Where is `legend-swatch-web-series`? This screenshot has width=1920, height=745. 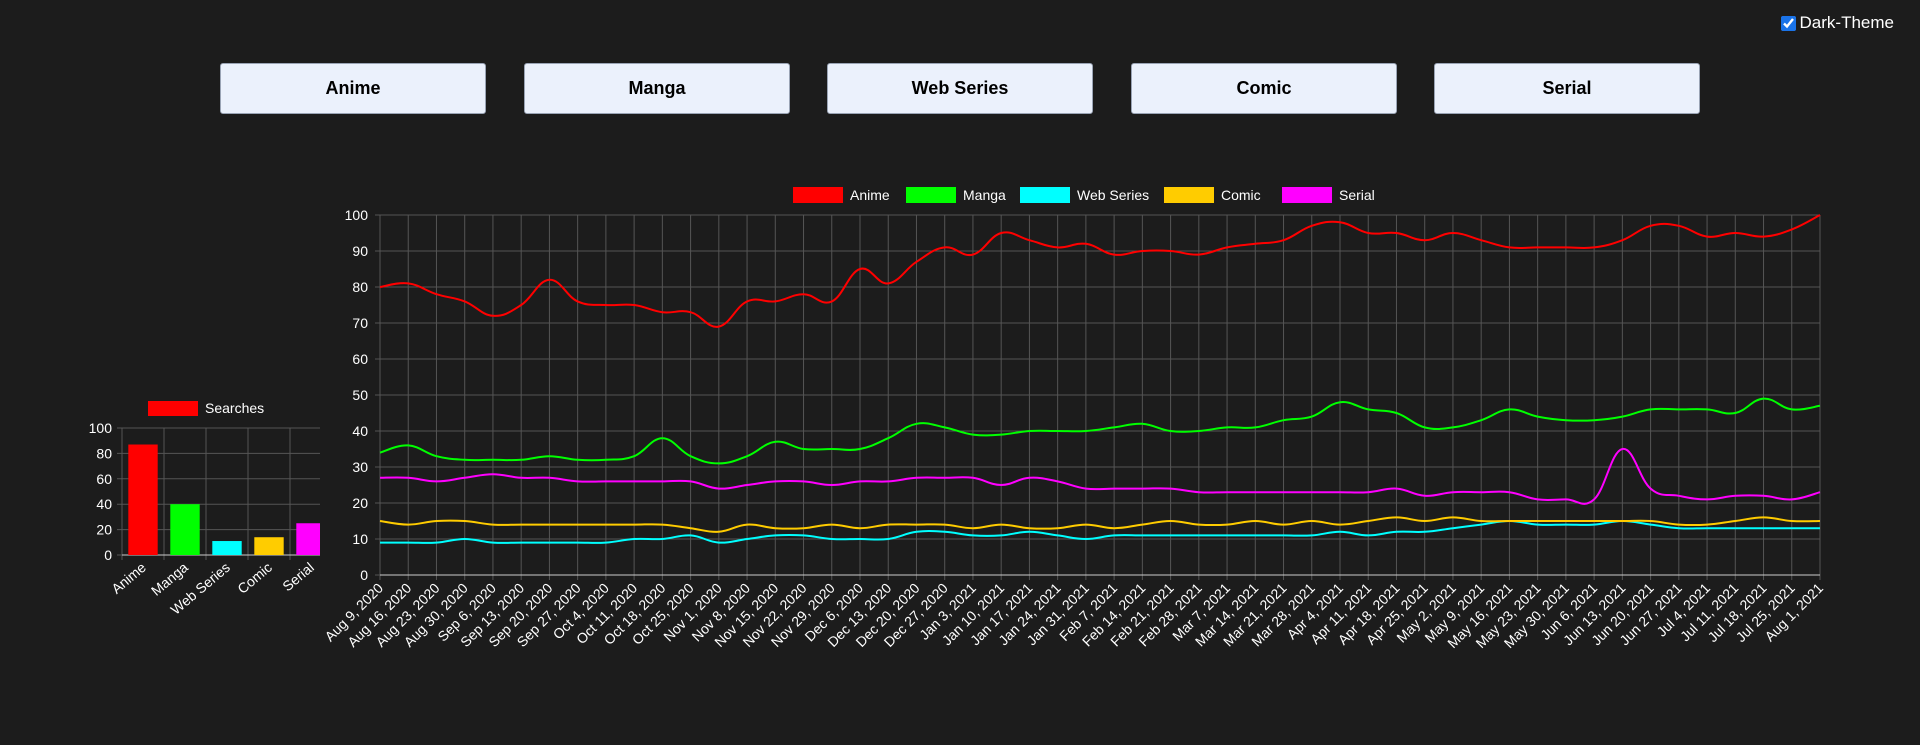
legend-swatch-web-series is located at coordinates (1045, 195).